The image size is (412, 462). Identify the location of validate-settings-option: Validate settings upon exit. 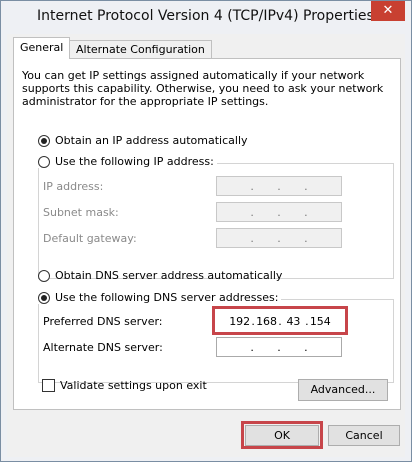
(124, 385).